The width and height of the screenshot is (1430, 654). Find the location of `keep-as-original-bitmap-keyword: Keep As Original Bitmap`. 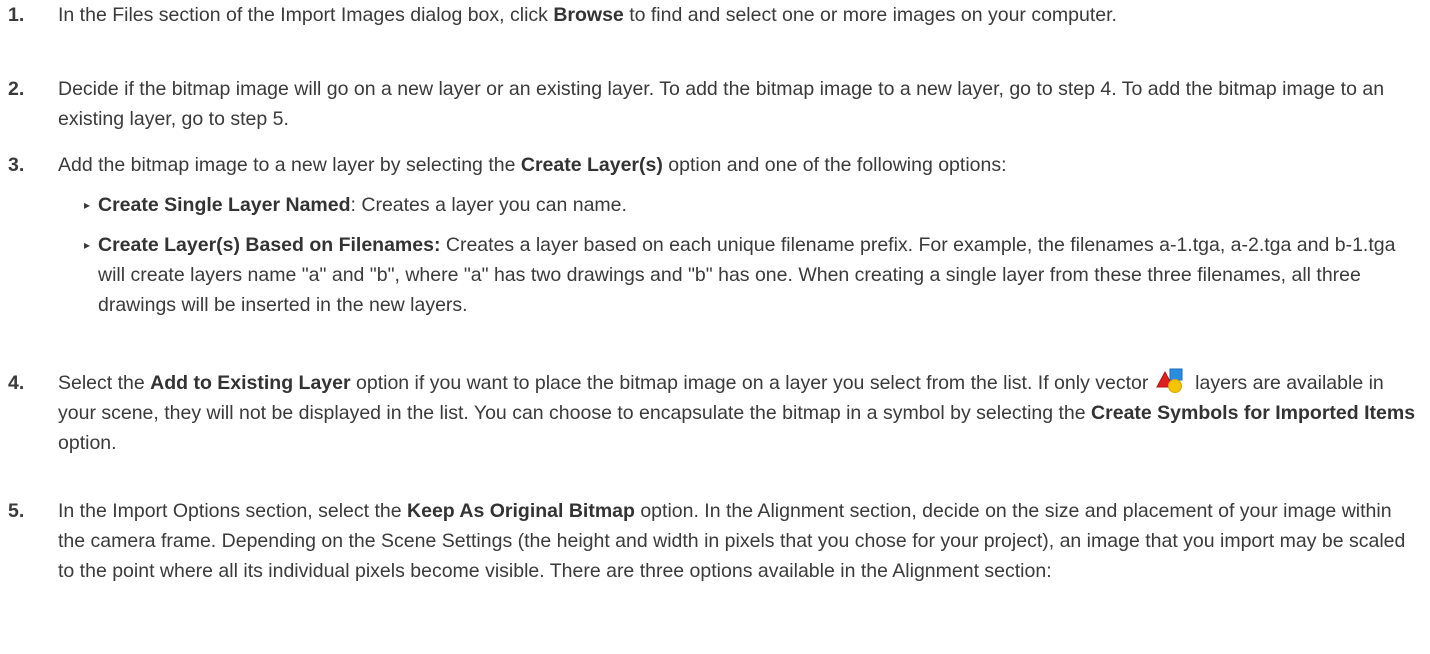

keep-as-original-bitmap-keyword: Keep As Original Bitmap is located at coordinates (521, 511).